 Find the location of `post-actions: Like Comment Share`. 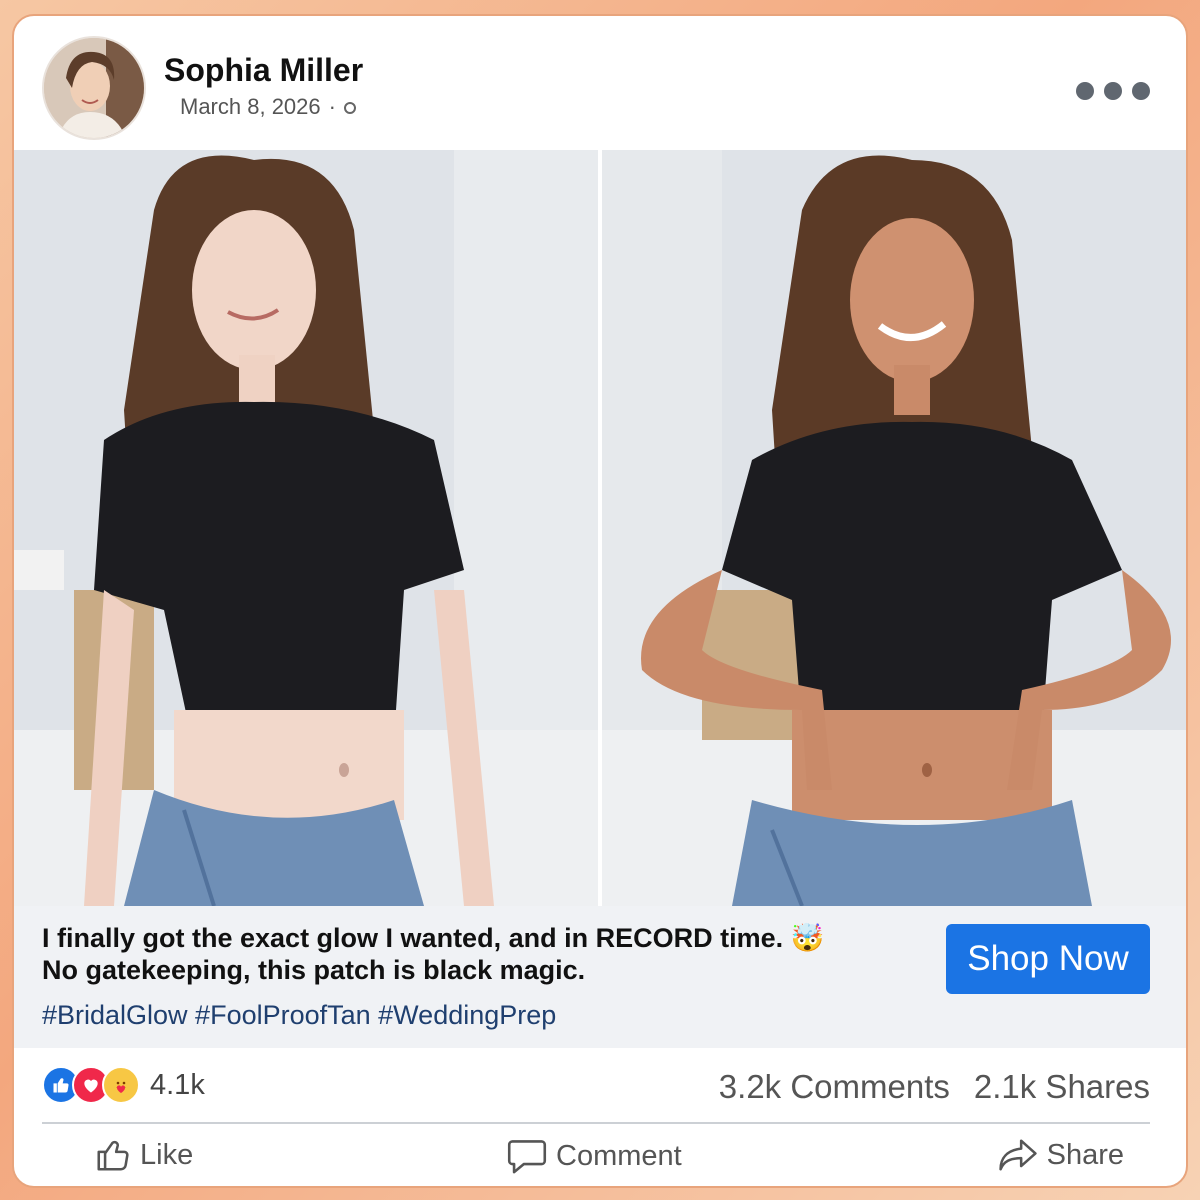

post-actions: Like Comment Share is located at coordinates (600, 1155).